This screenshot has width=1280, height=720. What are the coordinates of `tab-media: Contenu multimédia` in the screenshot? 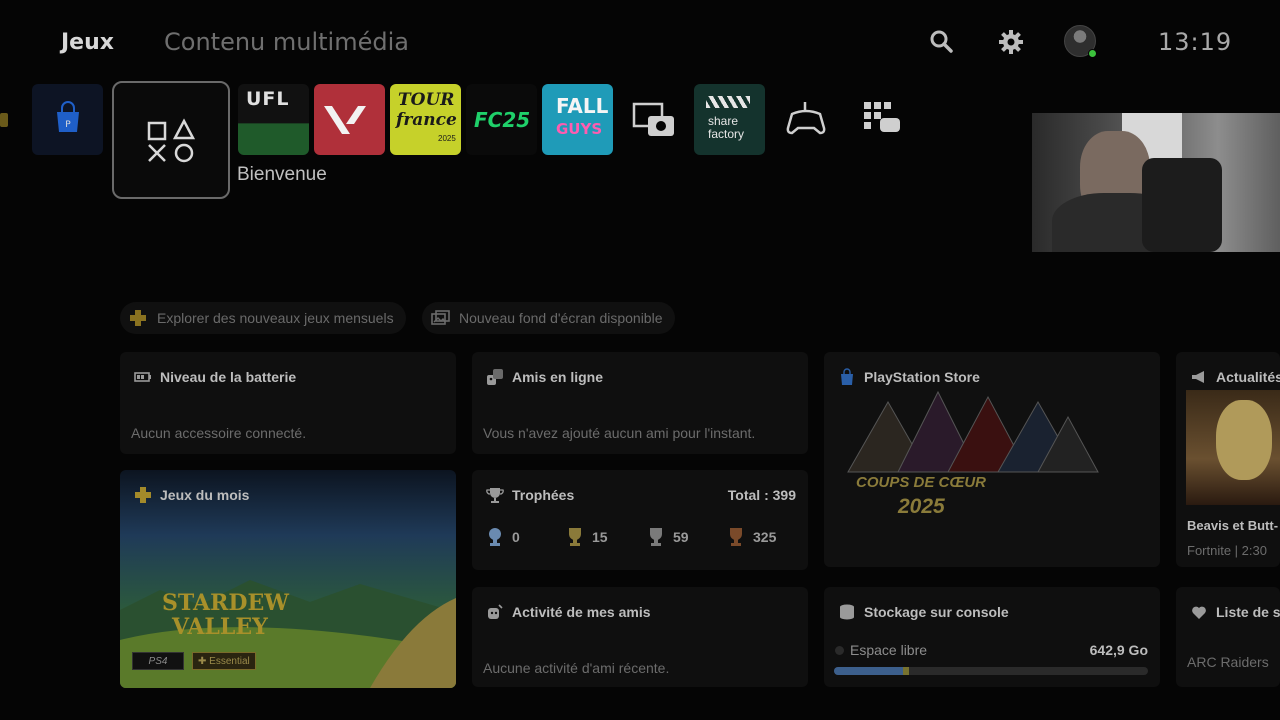 It's located at (286, 42).